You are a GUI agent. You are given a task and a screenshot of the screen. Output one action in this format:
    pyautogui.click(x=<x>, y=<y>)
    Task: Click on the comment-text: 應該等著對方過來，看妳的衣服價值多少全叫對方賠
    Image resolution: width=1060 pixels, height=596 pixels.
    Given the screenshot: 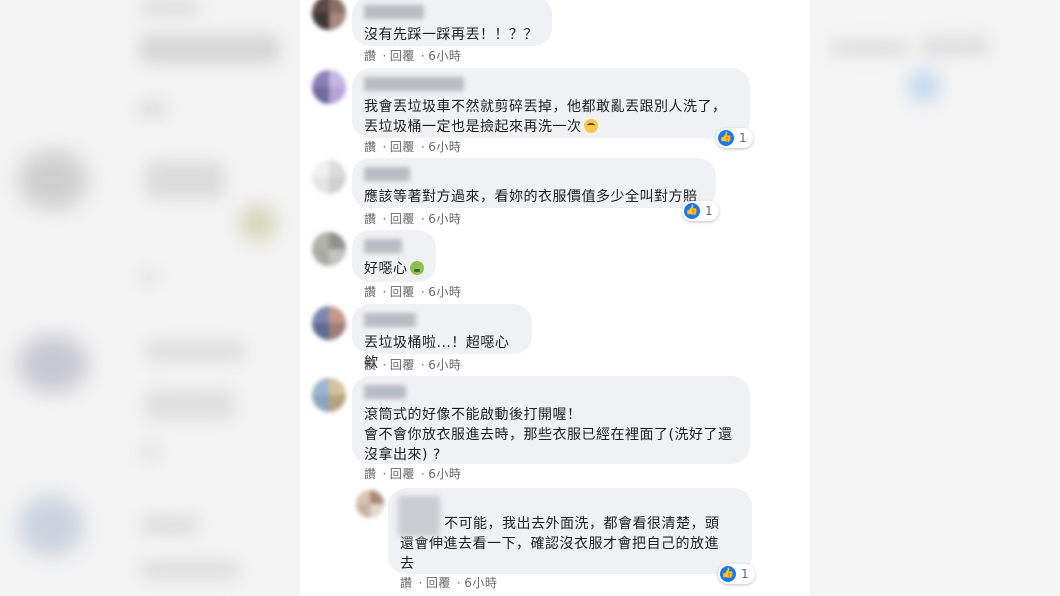 What is the action you would take?
    pyautogui.click(x=531, y=197)
    